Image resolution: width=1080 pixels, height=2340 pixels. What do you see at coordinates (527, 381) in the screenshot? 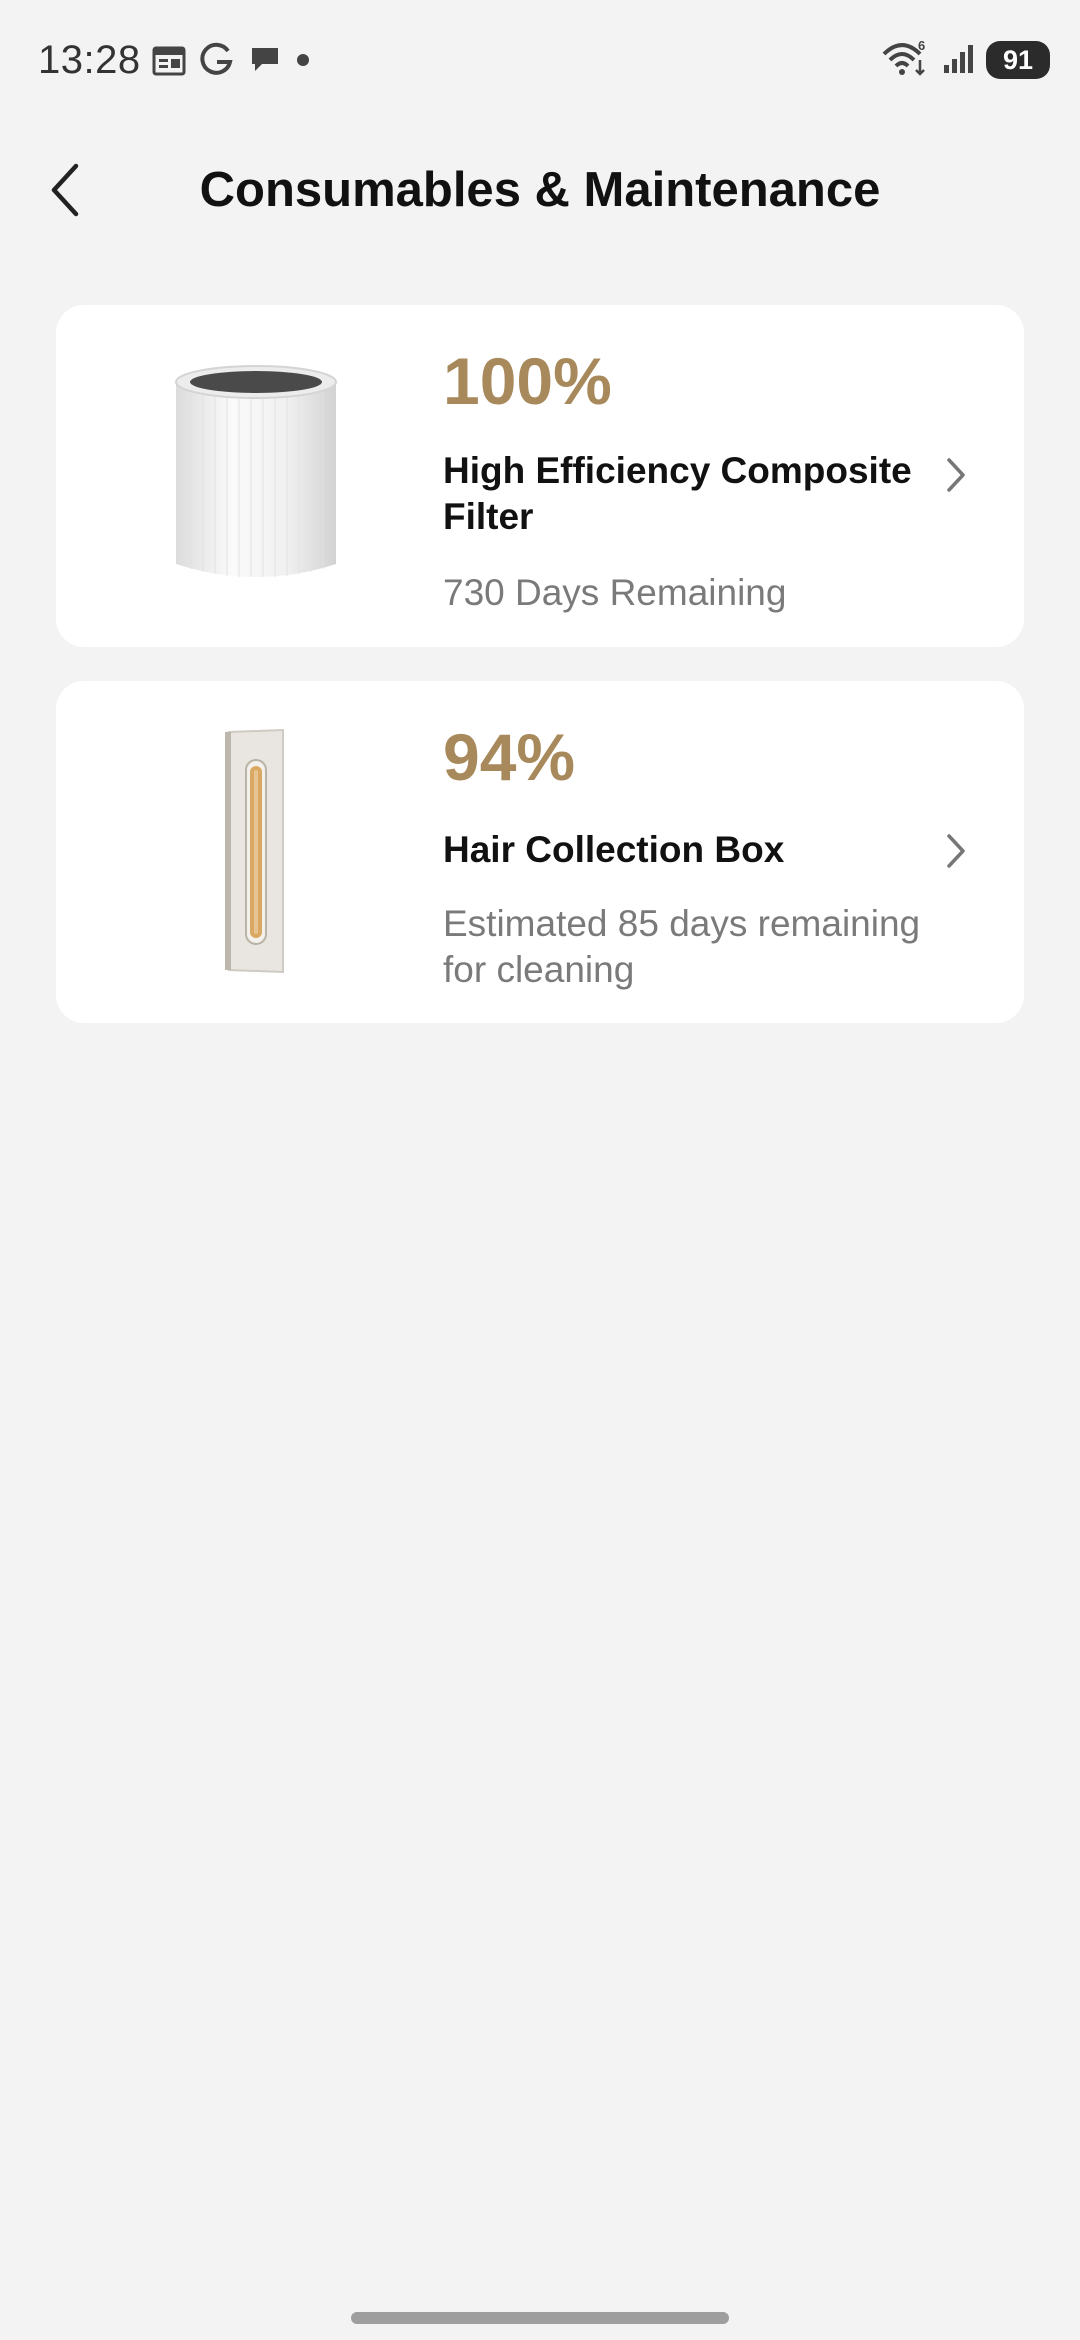
I see `filter-percent: 100%` at bounding box center [527, 381].